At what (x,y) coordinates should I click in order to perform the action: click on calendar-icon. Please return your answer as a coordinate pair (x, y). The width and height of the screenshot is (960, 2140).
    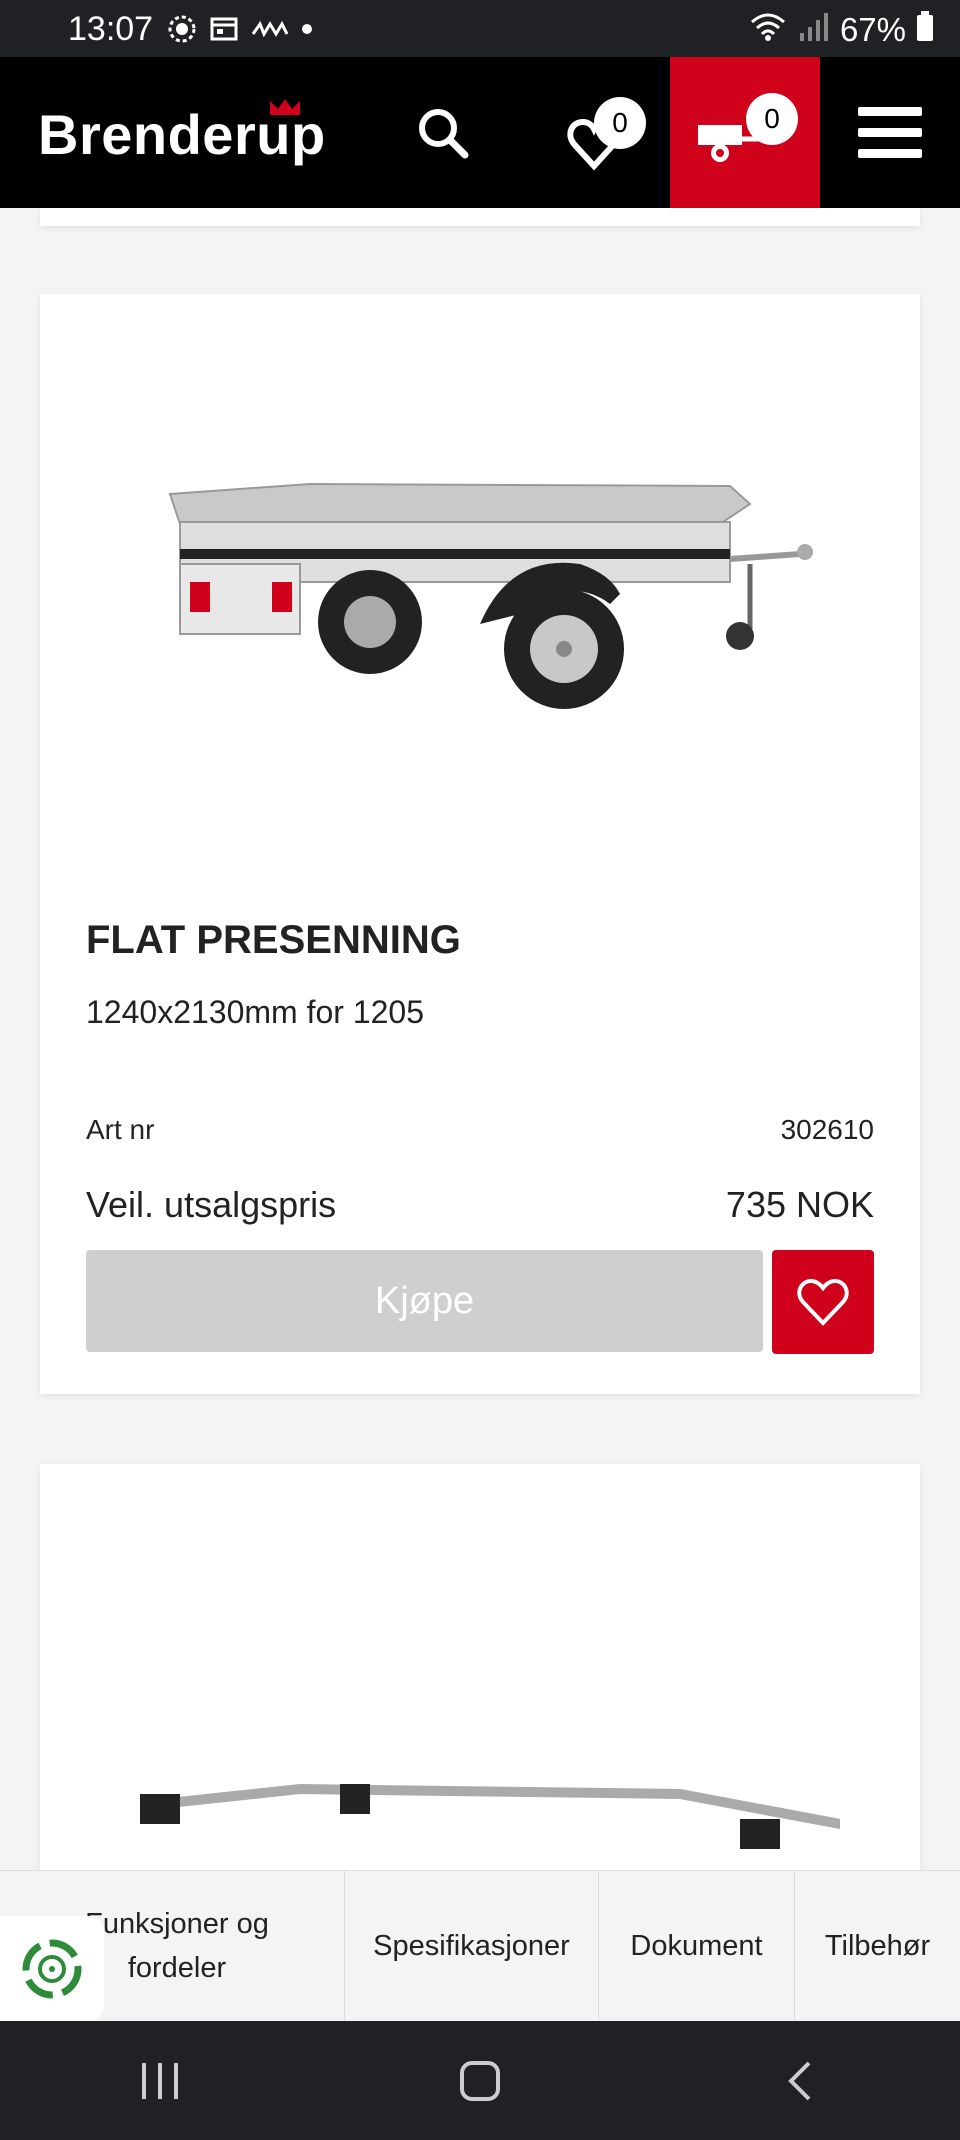
    Looking at the image, I should click on (224, 31).